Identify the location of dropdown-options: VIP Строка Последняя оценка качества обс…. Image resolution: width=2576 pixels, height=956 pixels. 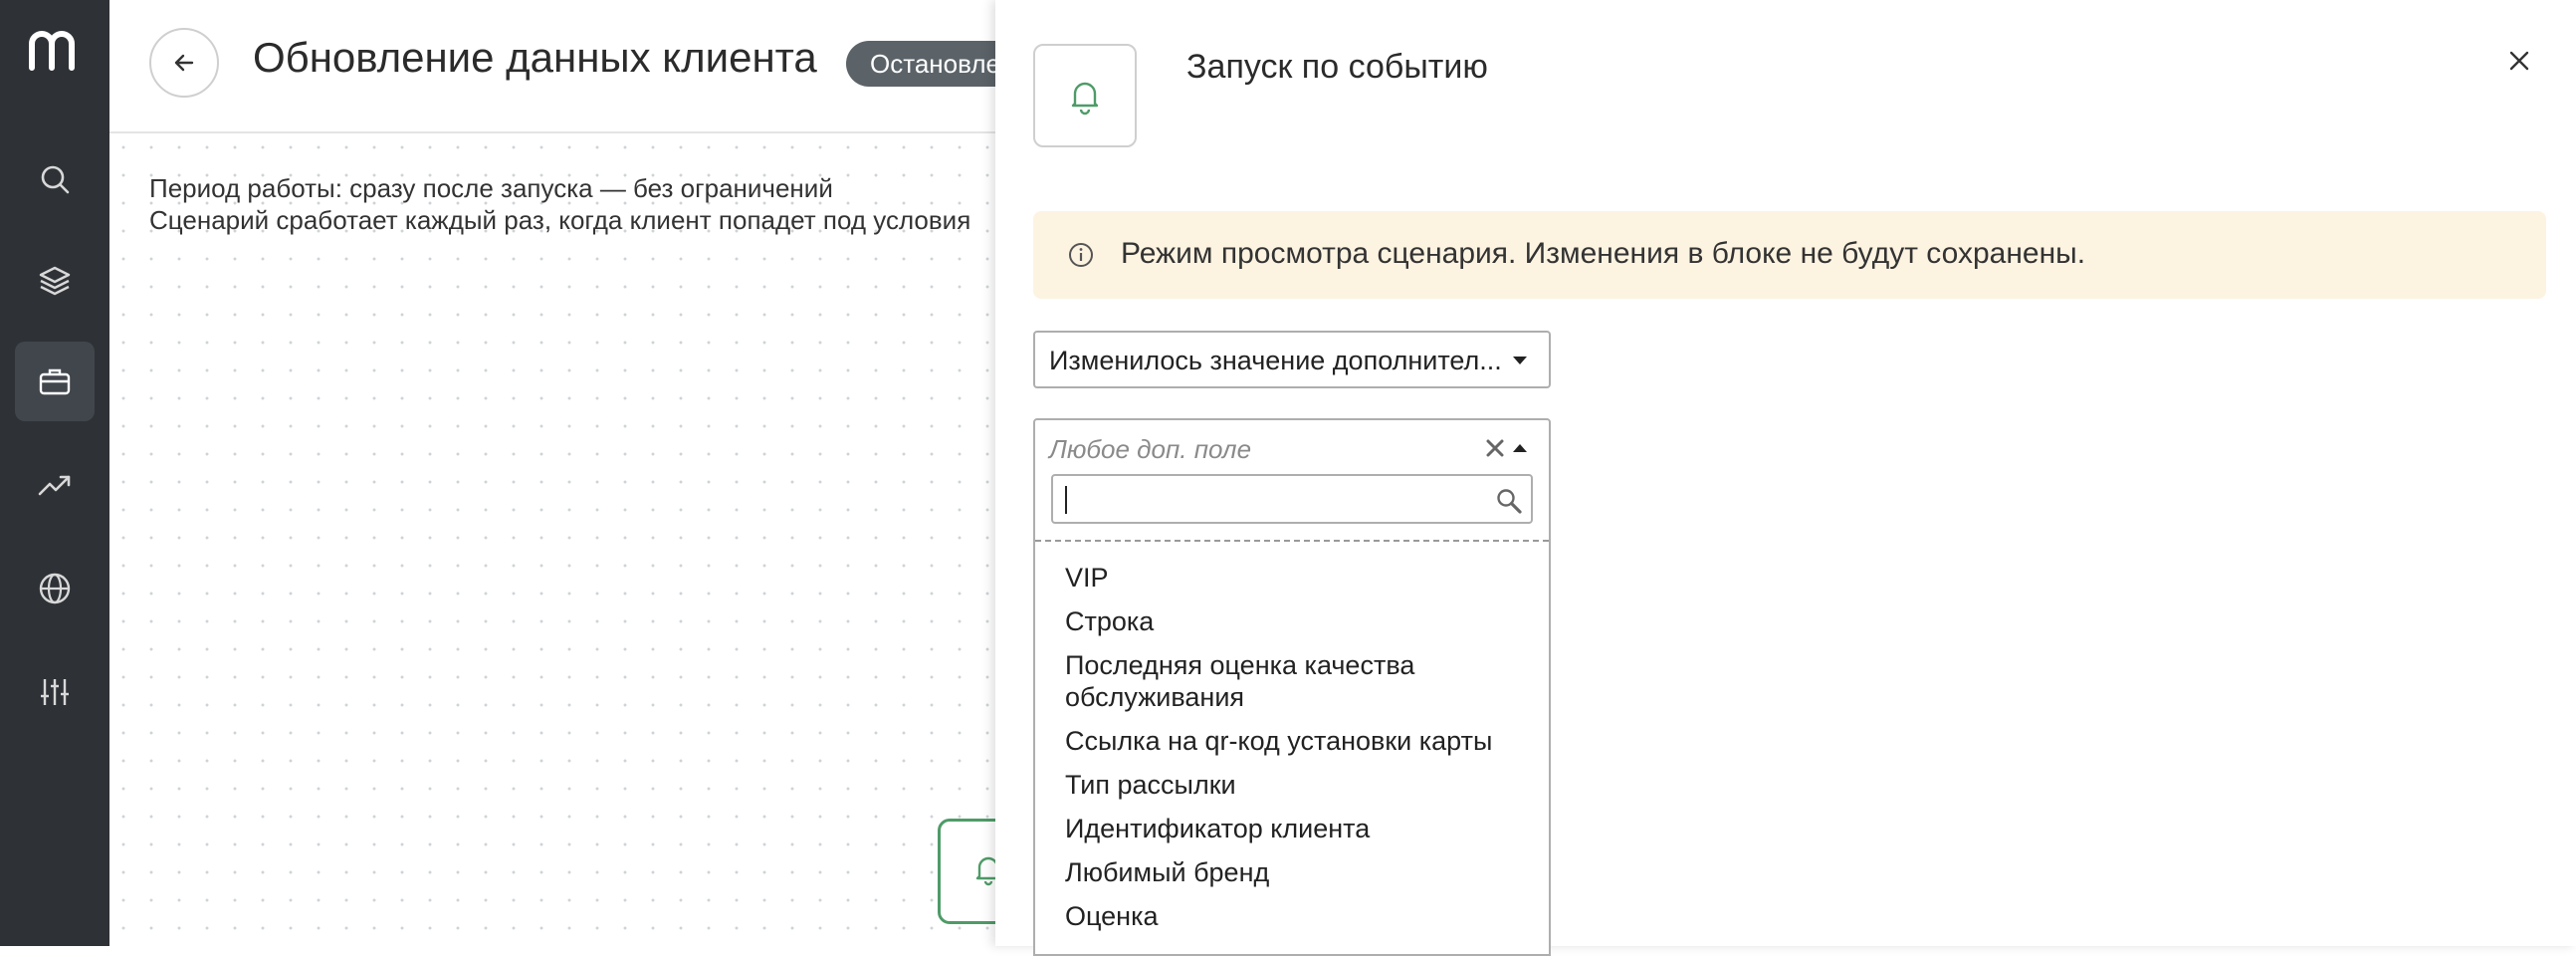
(1292, 747).